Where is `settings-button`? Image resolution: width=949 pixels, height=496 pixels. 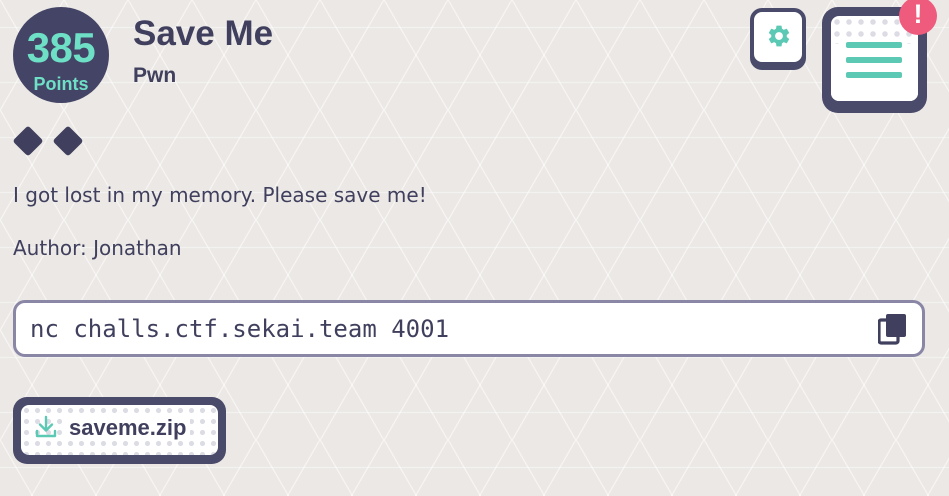 settings-button is located at coordinates (778, 37).